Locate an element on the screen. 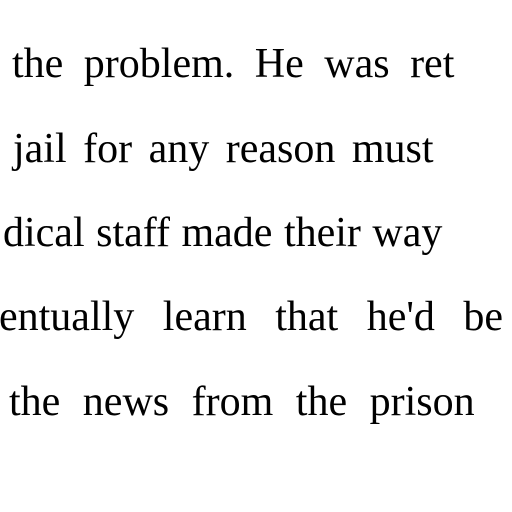 This screenshot has height=512, width=512. text-line-5: the news from the prison is located at coordinates (242, 402).